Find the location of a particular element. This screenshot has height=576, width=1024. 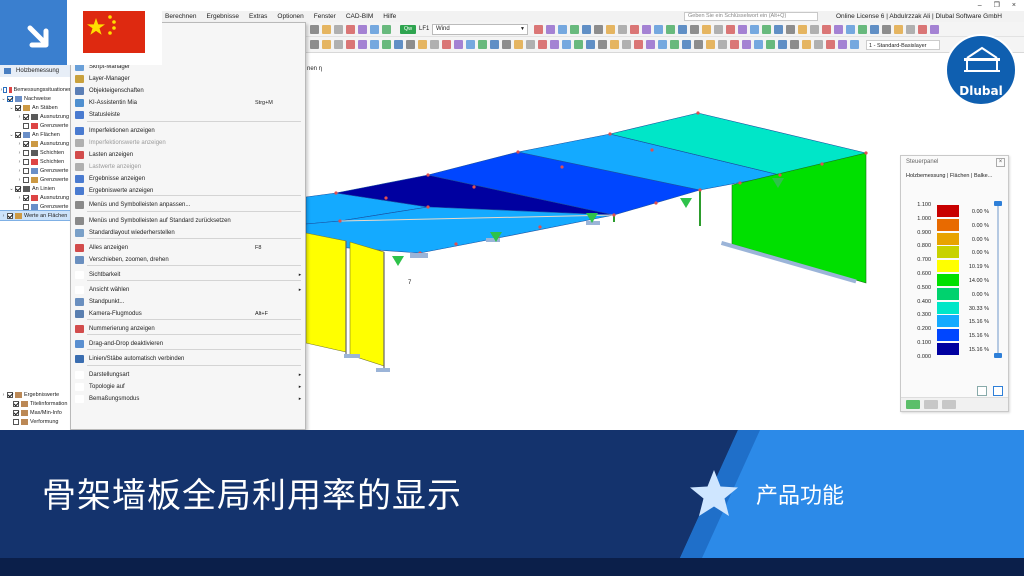

context-menu-item: Topologie auf ▸ is located at coordinates (188, 387).